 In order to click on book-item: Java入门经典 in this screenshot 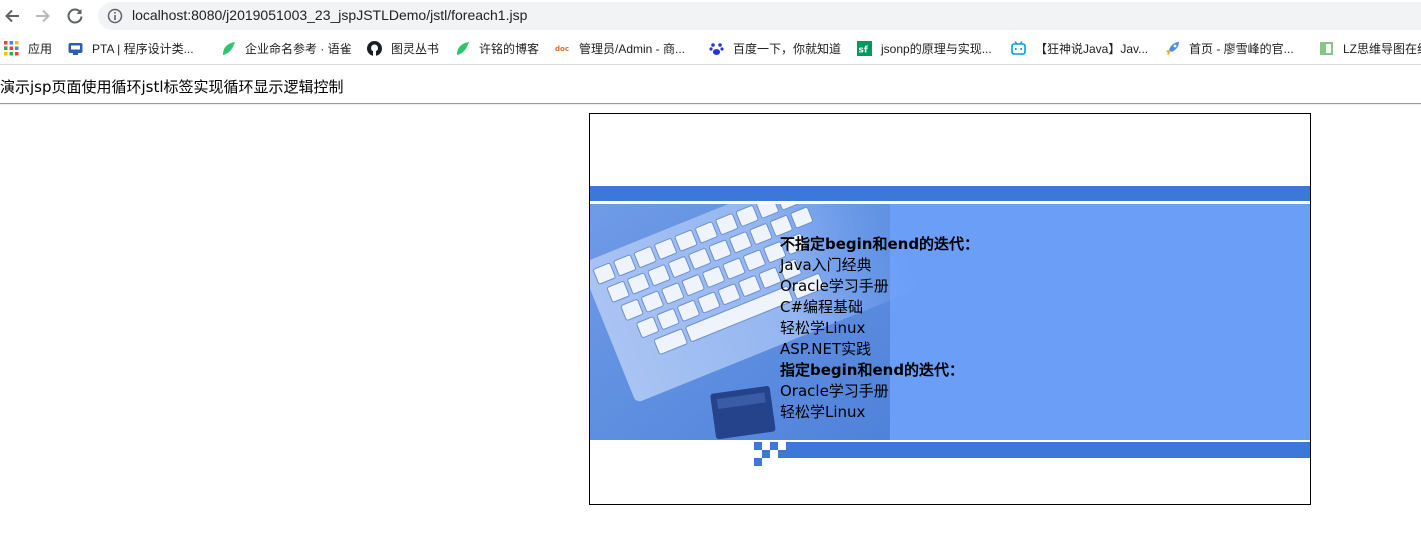, I will do `click(826, 265)`.